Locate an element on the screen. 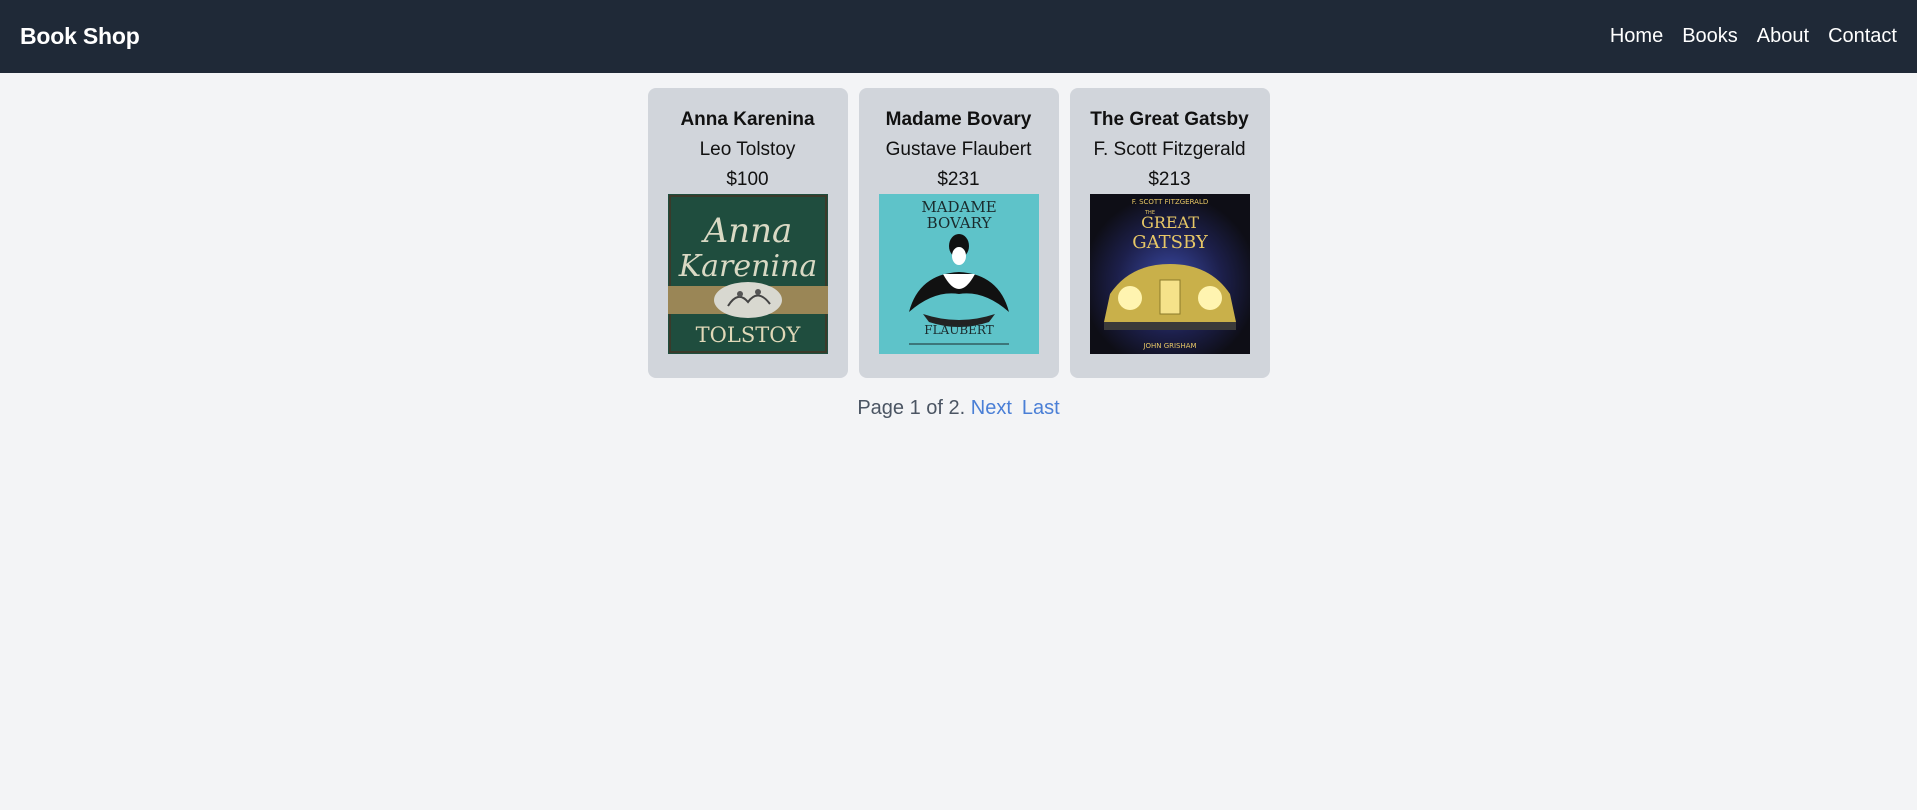  book-title: Anna Karenina is located at coordinates (747, 119).